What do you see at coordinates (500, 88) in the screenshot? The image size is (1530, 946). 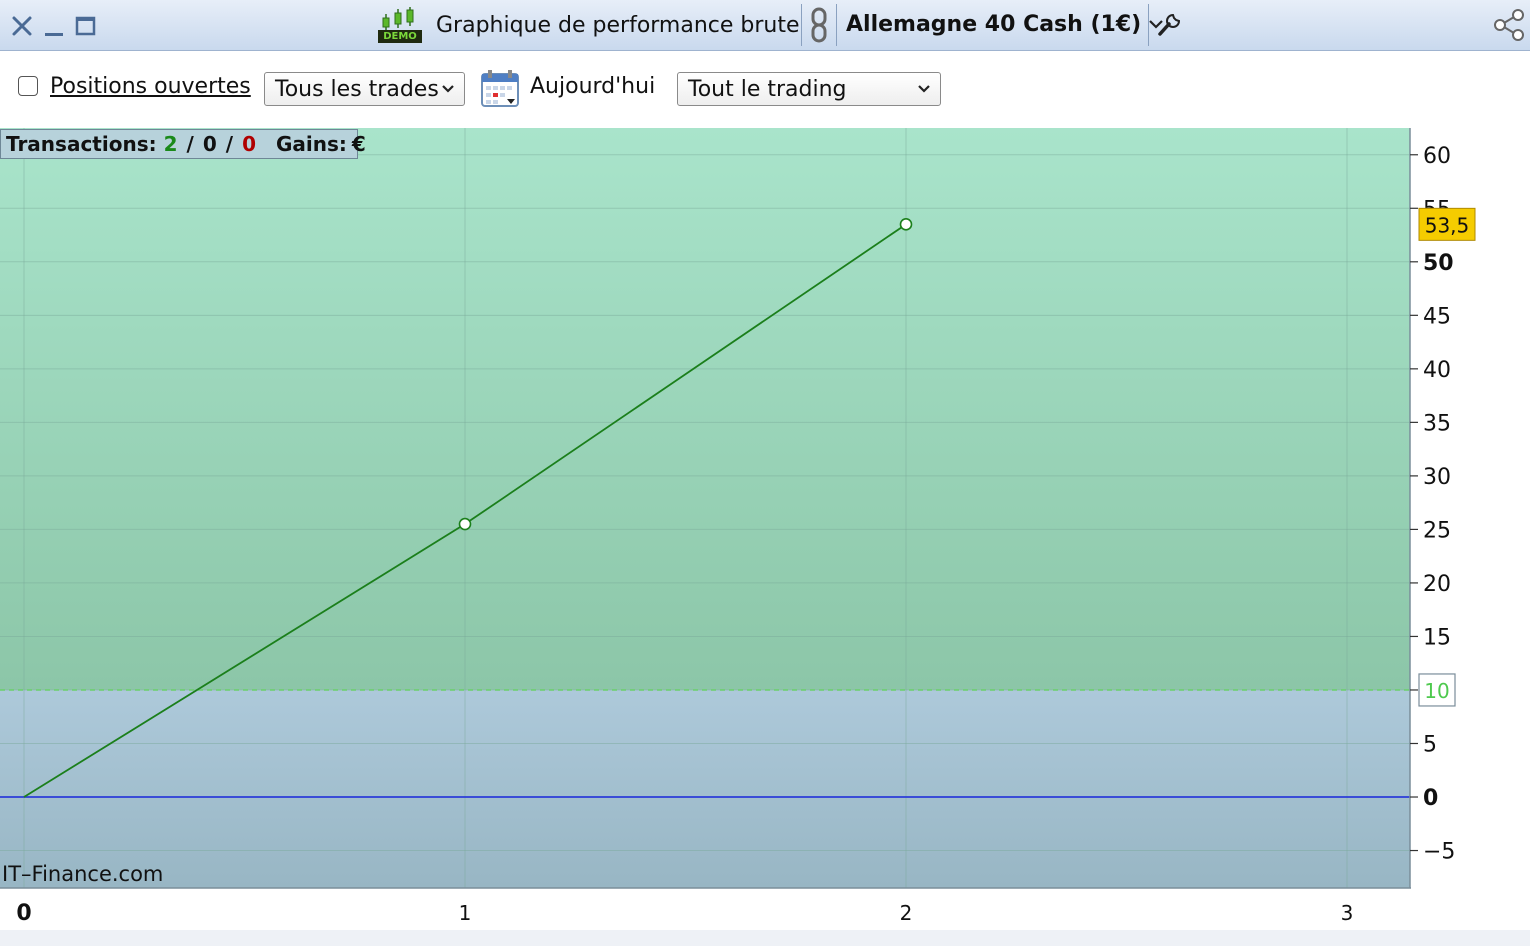 I see `calendar-icon` at bounding box center [500, 88].